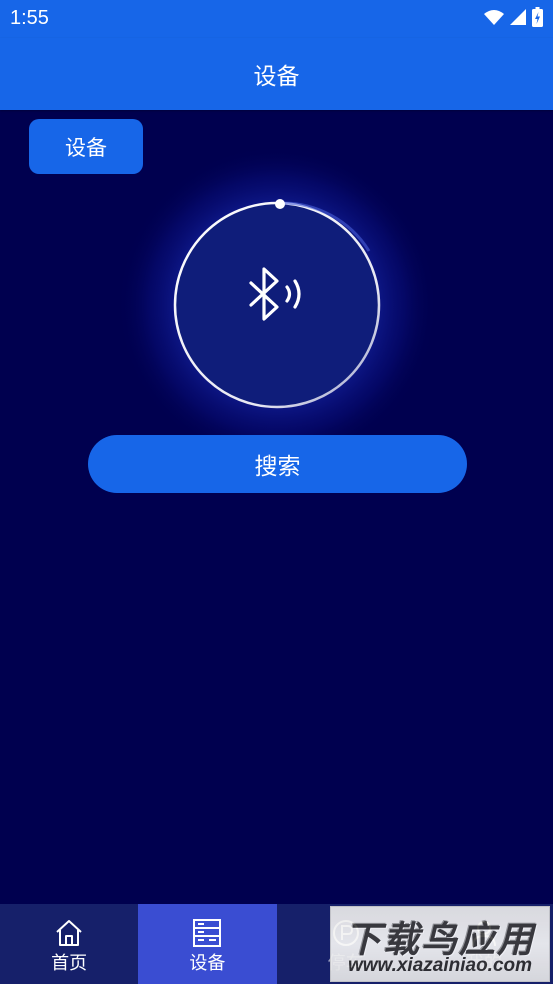  What do you see at coordinates (86, 147) in the screenshot?
I see `device-chip-label: 设备` at bounding box center [86, 147].